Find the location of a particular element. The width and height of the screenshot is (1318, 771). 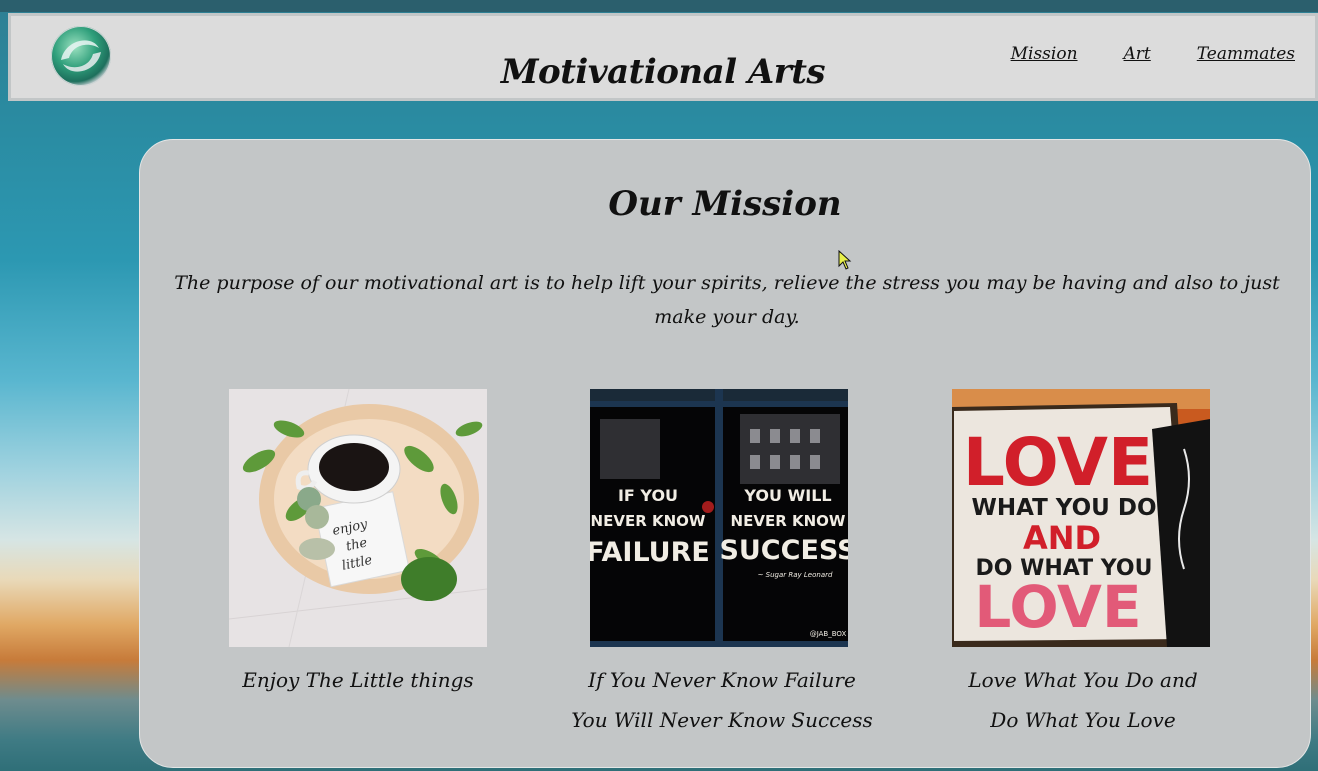

quote-right-line-3: SUCCESS is located at coordinates (783, 550).